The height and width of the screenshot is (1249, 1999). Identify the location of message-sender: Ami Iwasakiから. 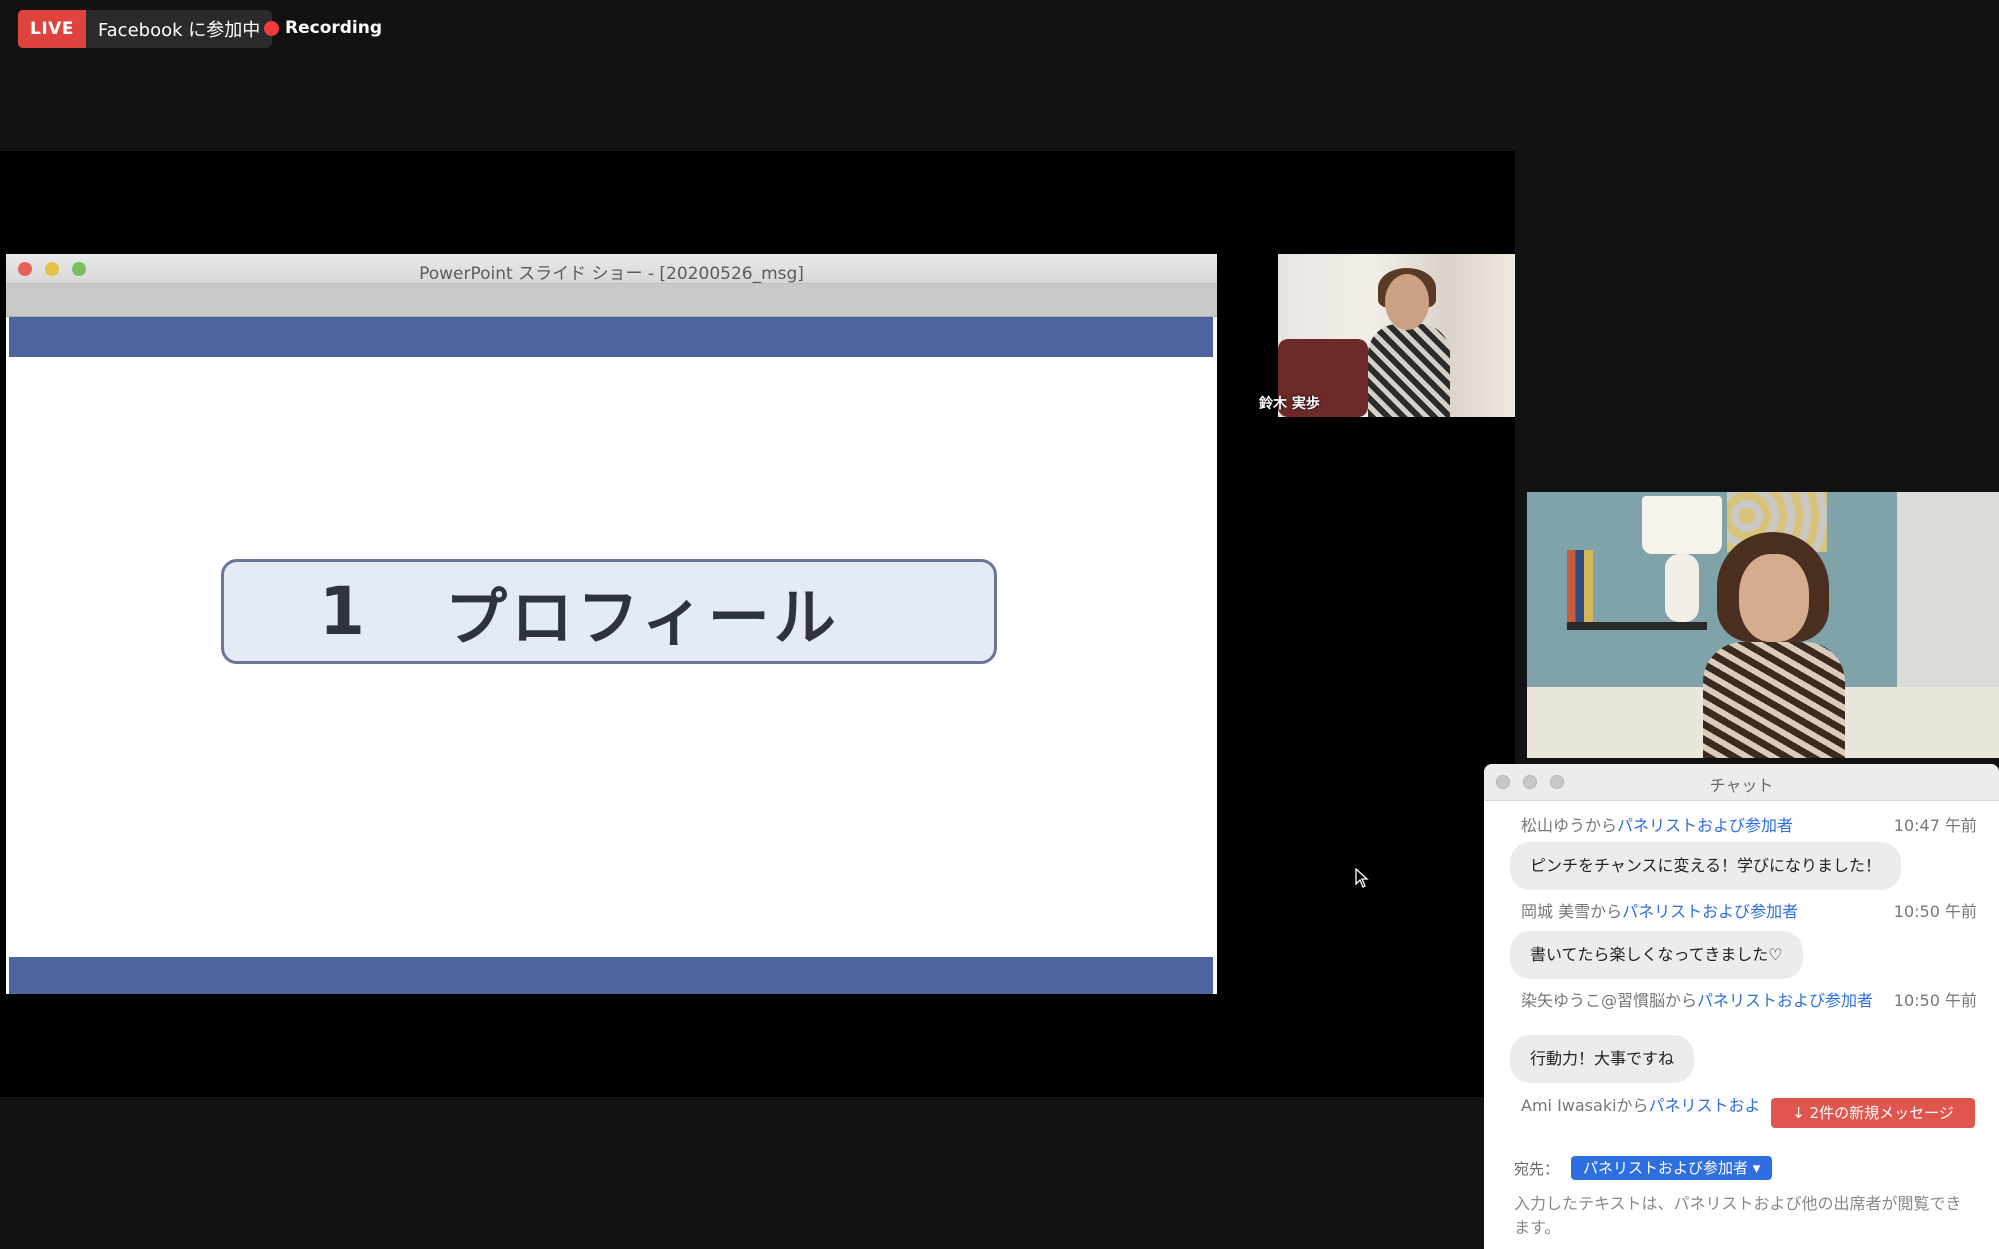
(1585, 1105).